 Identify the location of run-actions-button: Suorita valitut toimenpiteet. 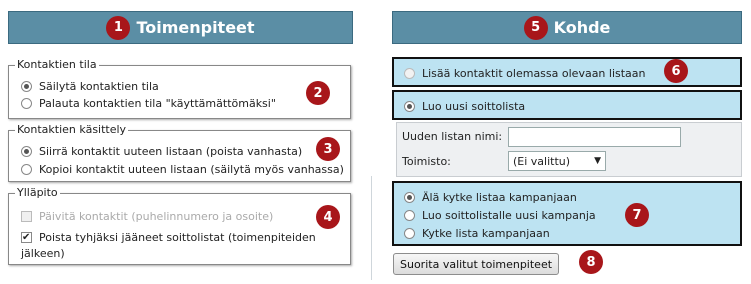
(476, 264).